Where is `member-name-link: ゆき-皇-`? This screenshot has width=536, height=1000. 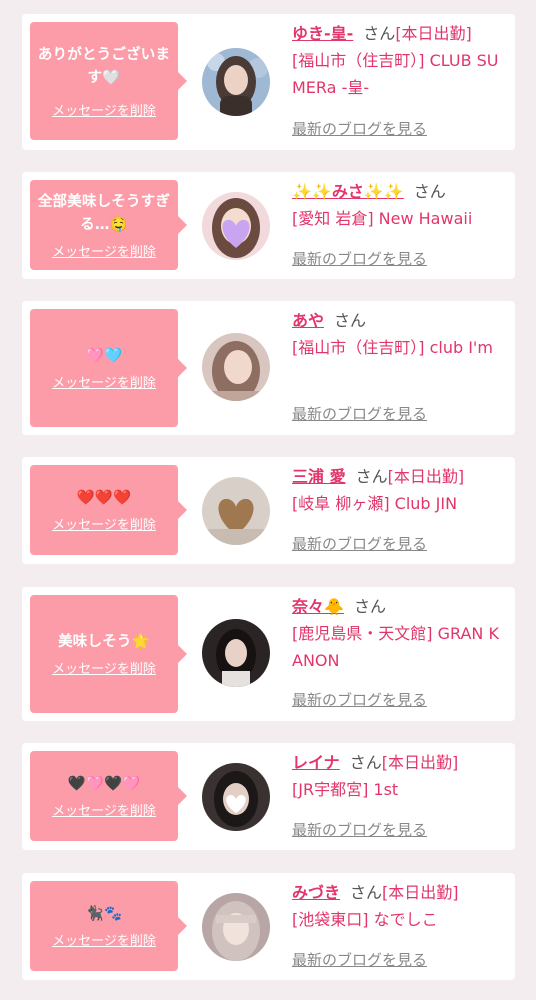 member-name-link: ゆき-皇- is located at coordinates (322, 33).